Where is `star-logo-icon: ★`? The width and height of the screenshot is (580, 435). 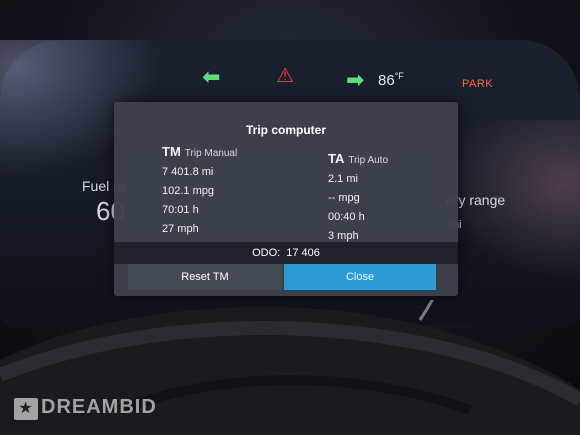
star-logo-icon: ★ is located at coordinates (26, 409).